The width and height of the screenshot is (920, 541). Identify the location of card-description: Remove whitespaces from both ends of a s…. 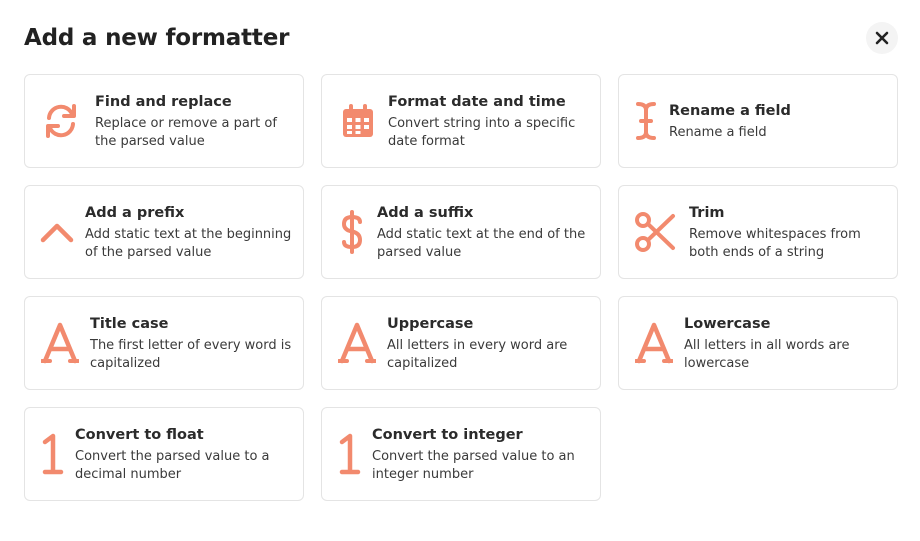
(775, 243).